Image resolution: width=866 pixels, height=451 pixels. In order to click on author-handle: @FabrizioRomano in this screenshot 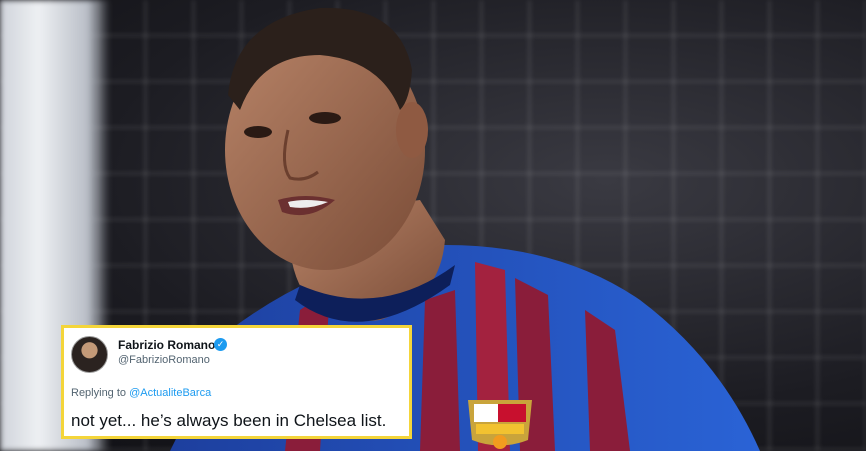, I will do `click(164, 360)`.